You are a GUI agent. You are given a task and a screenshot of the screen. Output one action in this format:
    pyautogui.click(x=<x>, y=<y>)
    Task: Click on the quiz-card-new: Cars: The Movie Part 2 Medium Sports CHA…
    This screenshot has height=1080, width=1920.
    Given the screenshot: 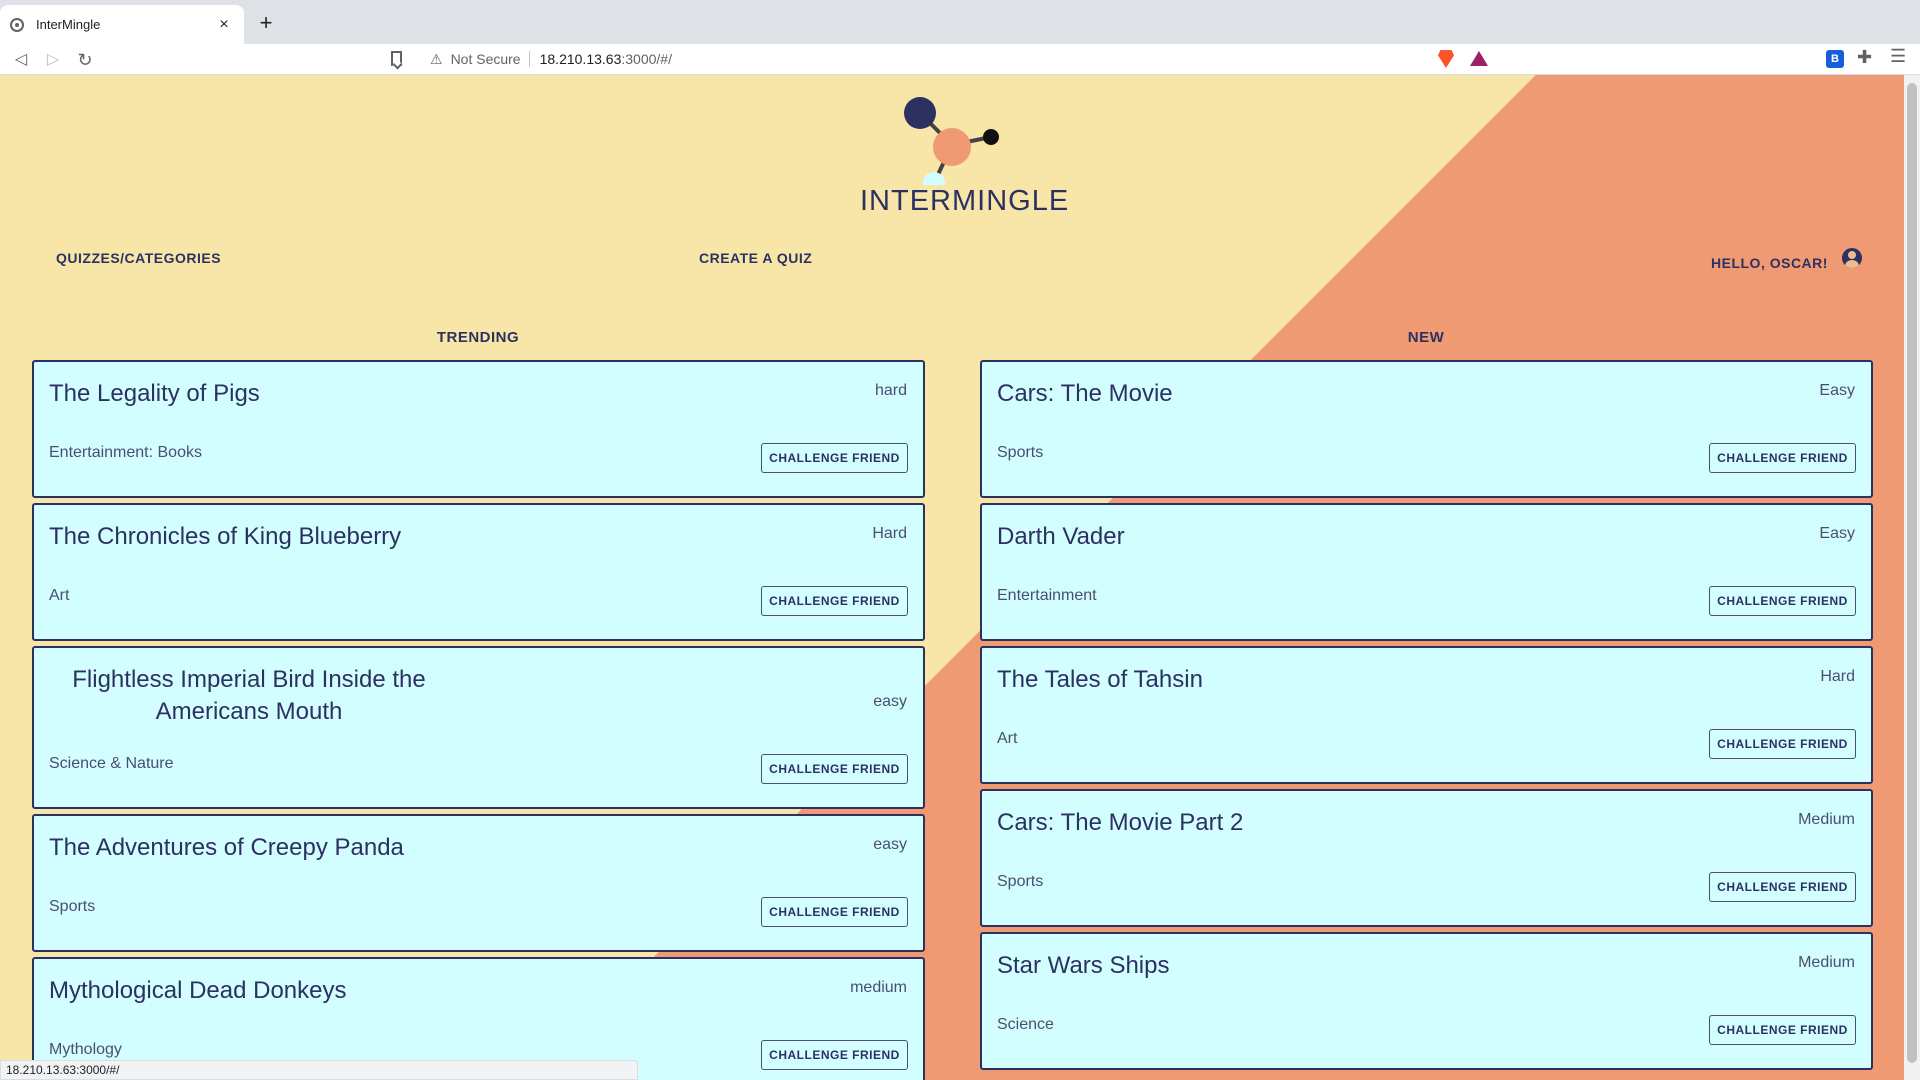 What is the action you would take?
    pyautogui.click(x=1426, y=858)
    